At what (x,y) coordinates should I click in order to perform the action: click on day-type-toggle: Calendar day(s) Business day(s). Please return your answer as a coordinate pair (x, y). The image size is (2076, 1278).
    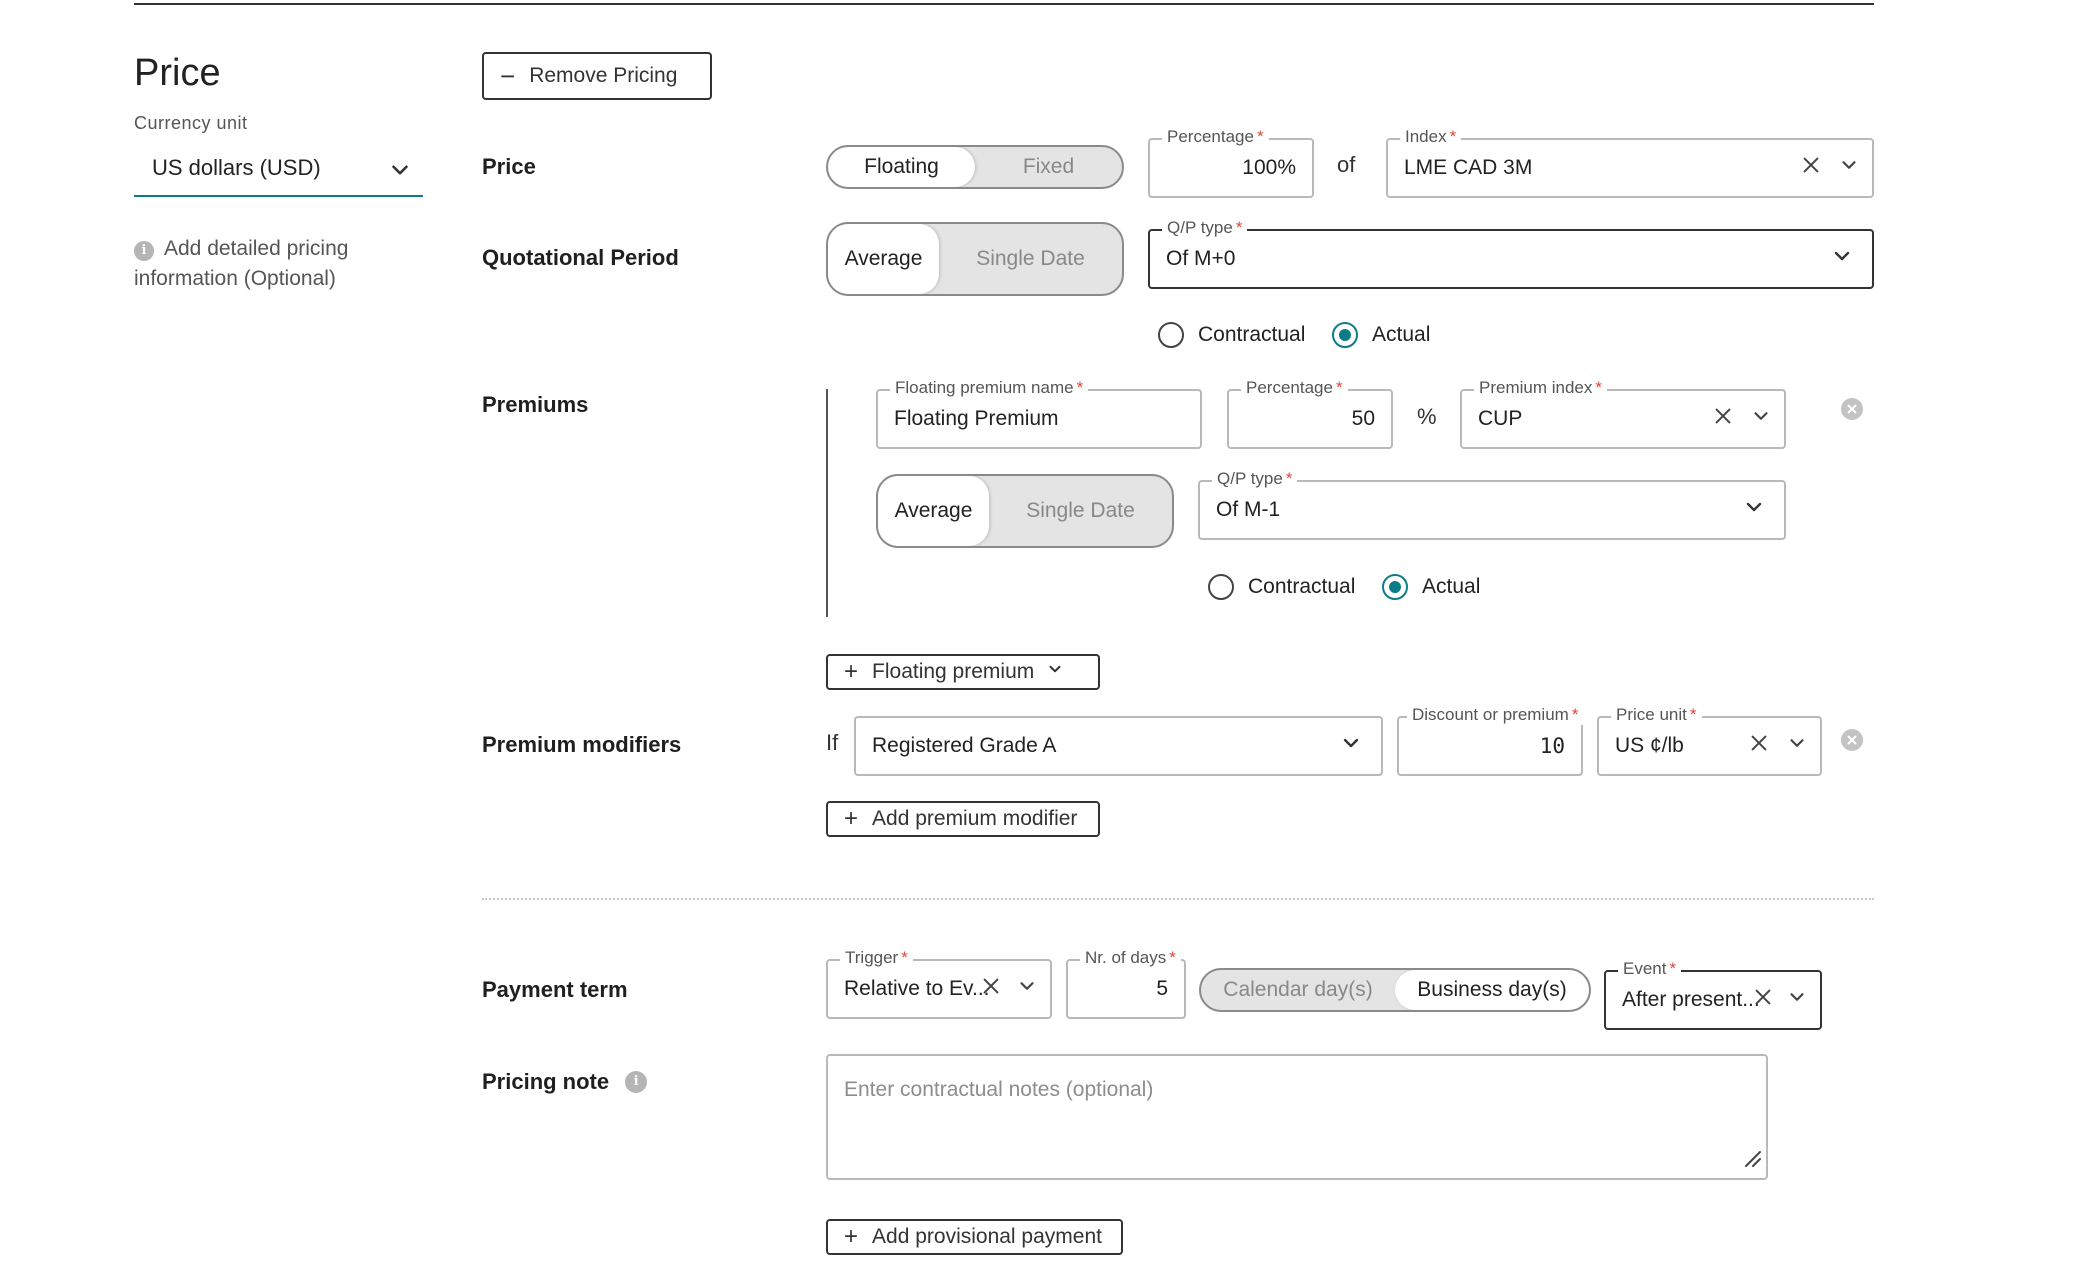
    Looking at the image, I should click on (1395, 990).